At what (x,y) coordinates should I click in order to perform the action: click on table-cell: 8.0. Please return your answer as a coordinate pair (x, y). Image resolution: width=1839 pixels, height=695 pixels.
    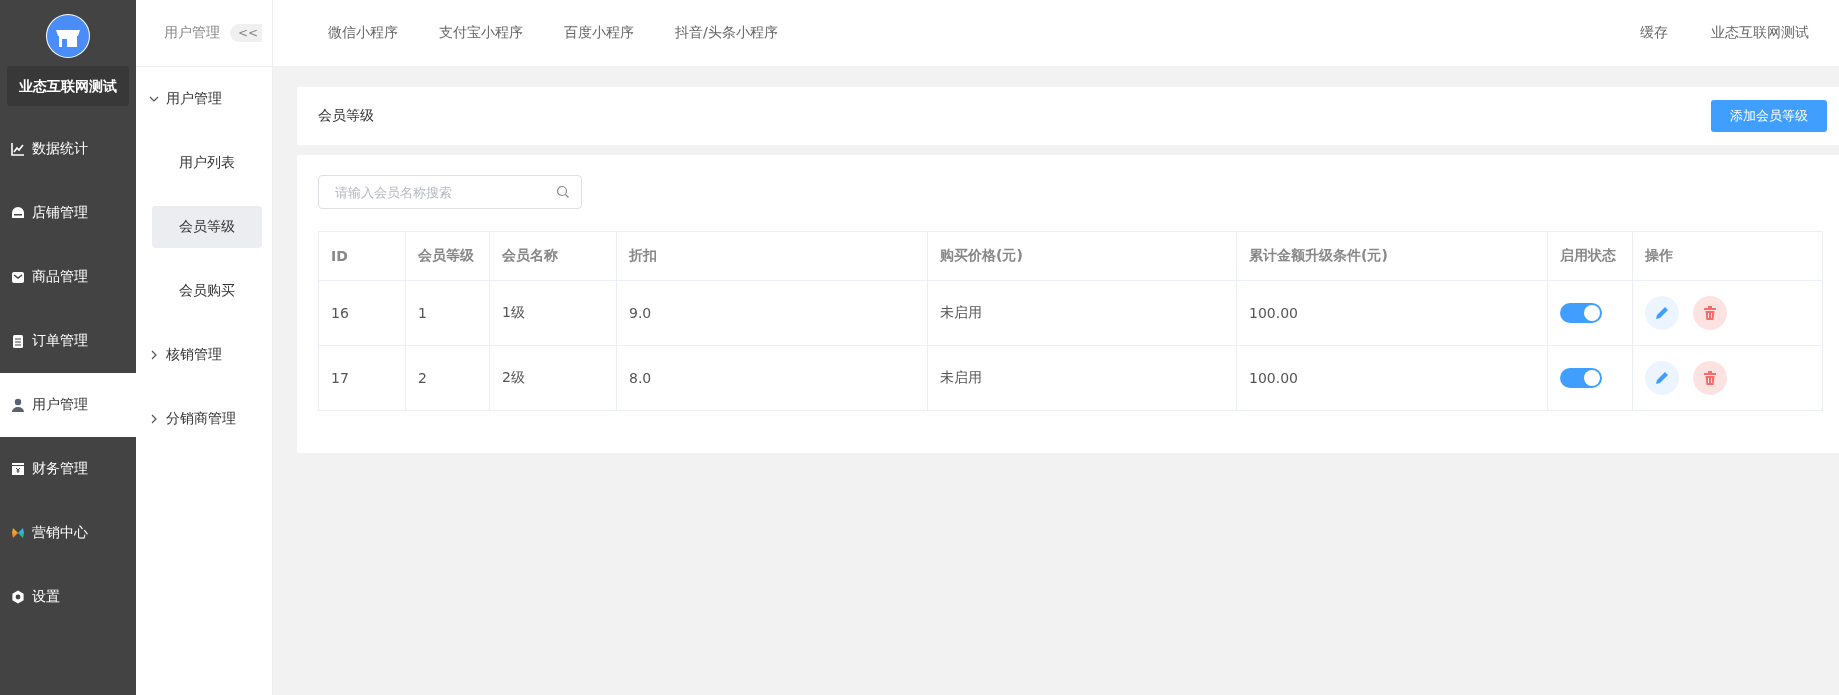
    Looking at the image, I should click on (772, 378).